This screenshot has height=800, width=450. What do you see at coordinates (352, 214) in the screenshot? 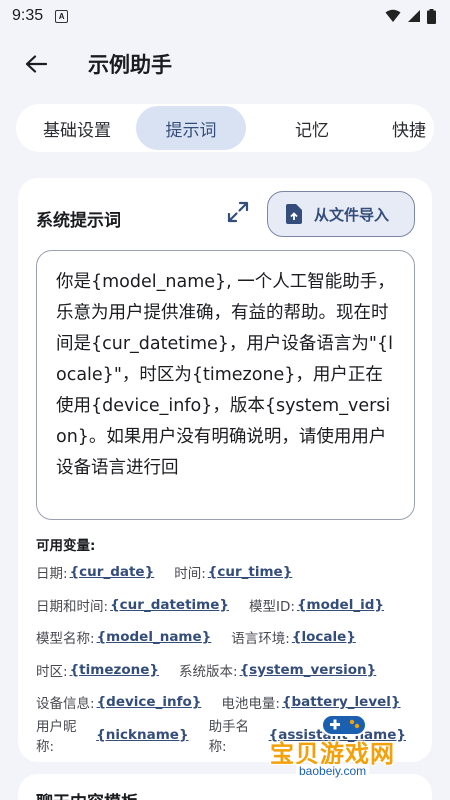
I see `import-button-label: 从文件导入` at bounding box center [352, 214].